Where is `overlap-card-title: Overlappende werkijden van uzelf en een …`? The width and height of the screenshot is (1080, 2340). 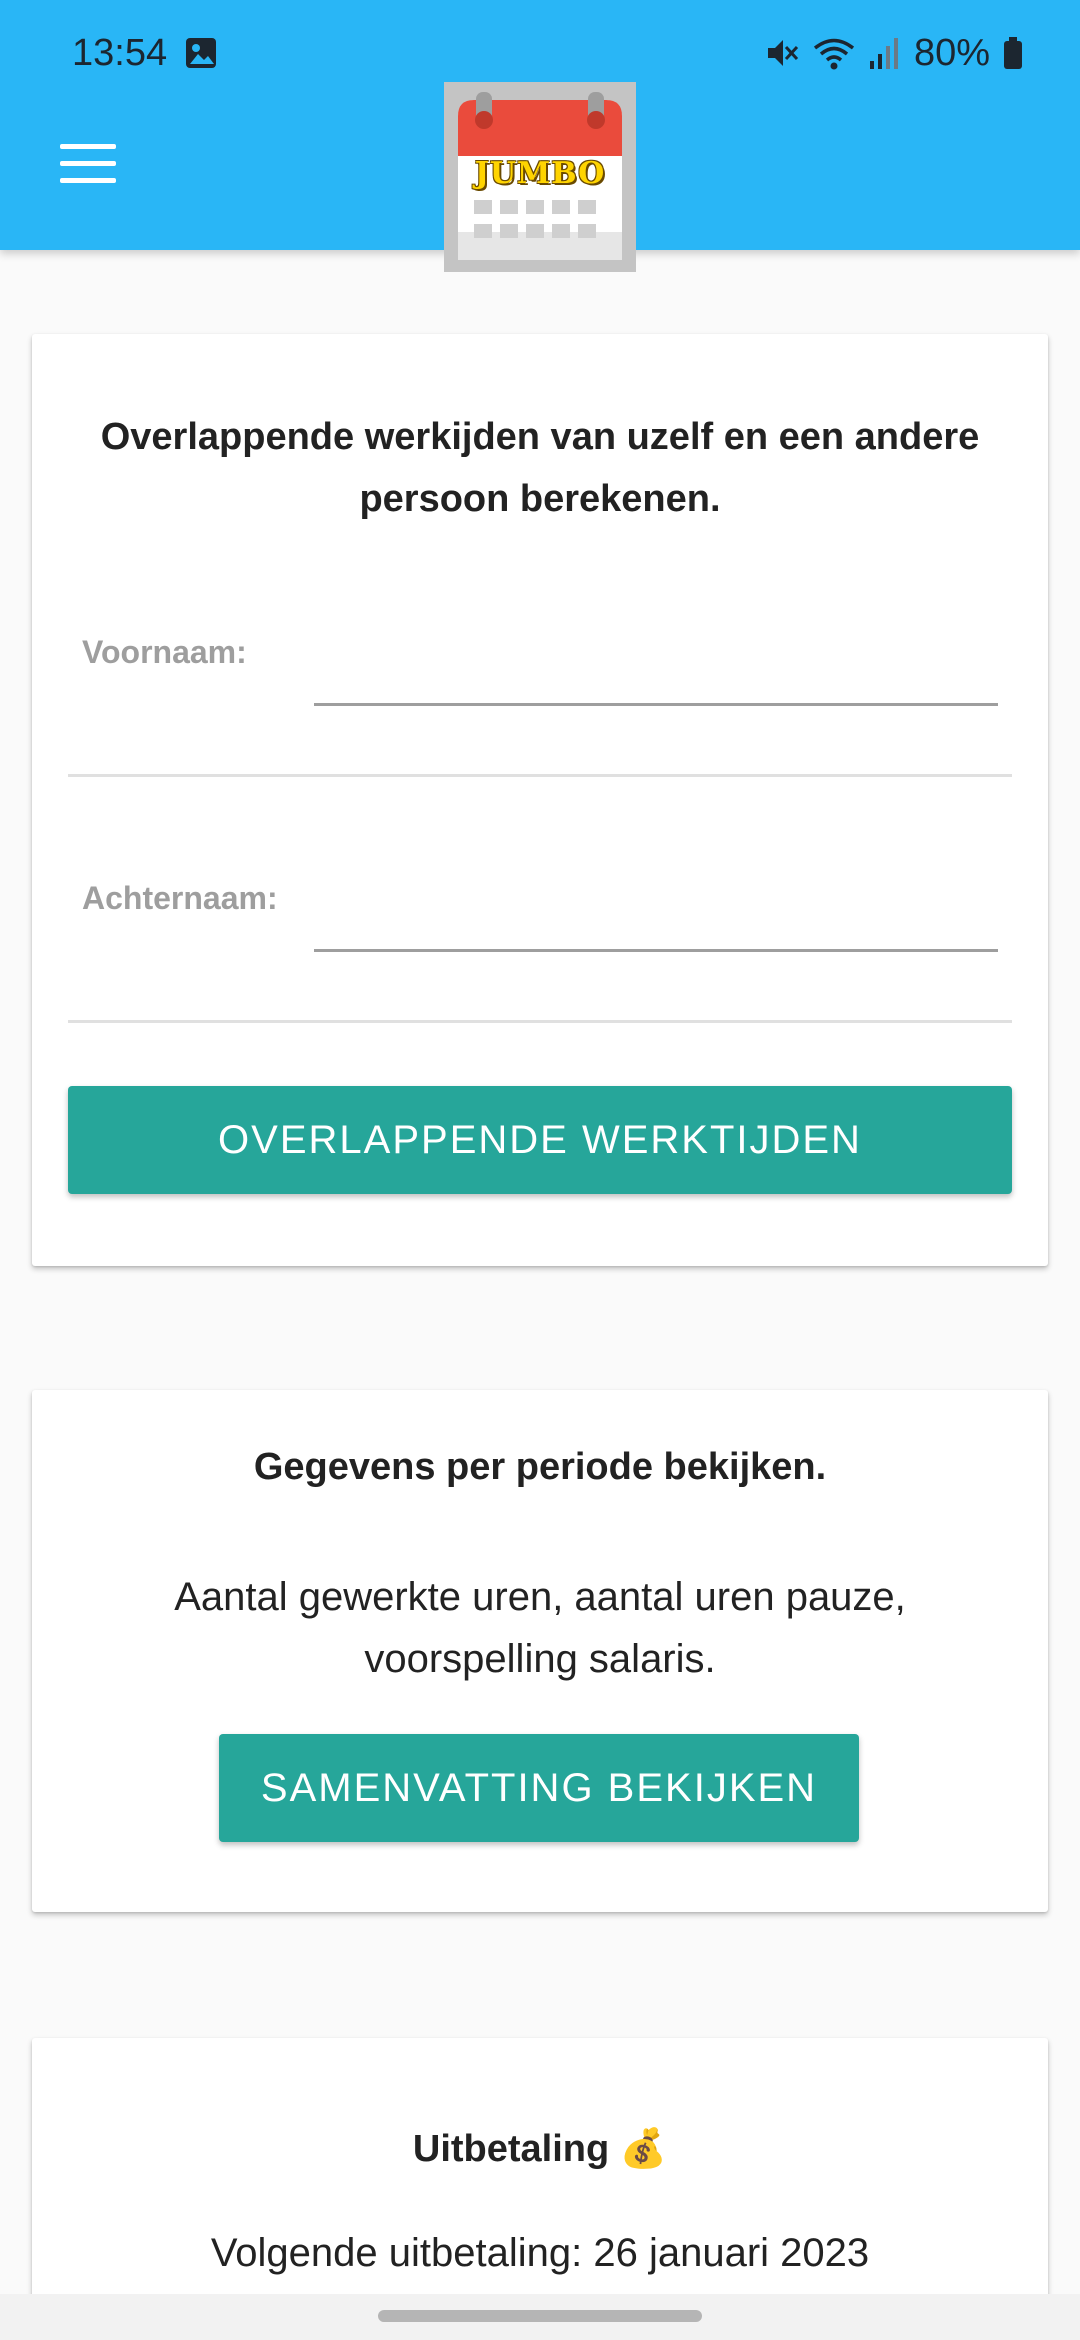
overlap-card-title: Overlappende werkijden van uzelf en een … is located at coordinates (540, 468).